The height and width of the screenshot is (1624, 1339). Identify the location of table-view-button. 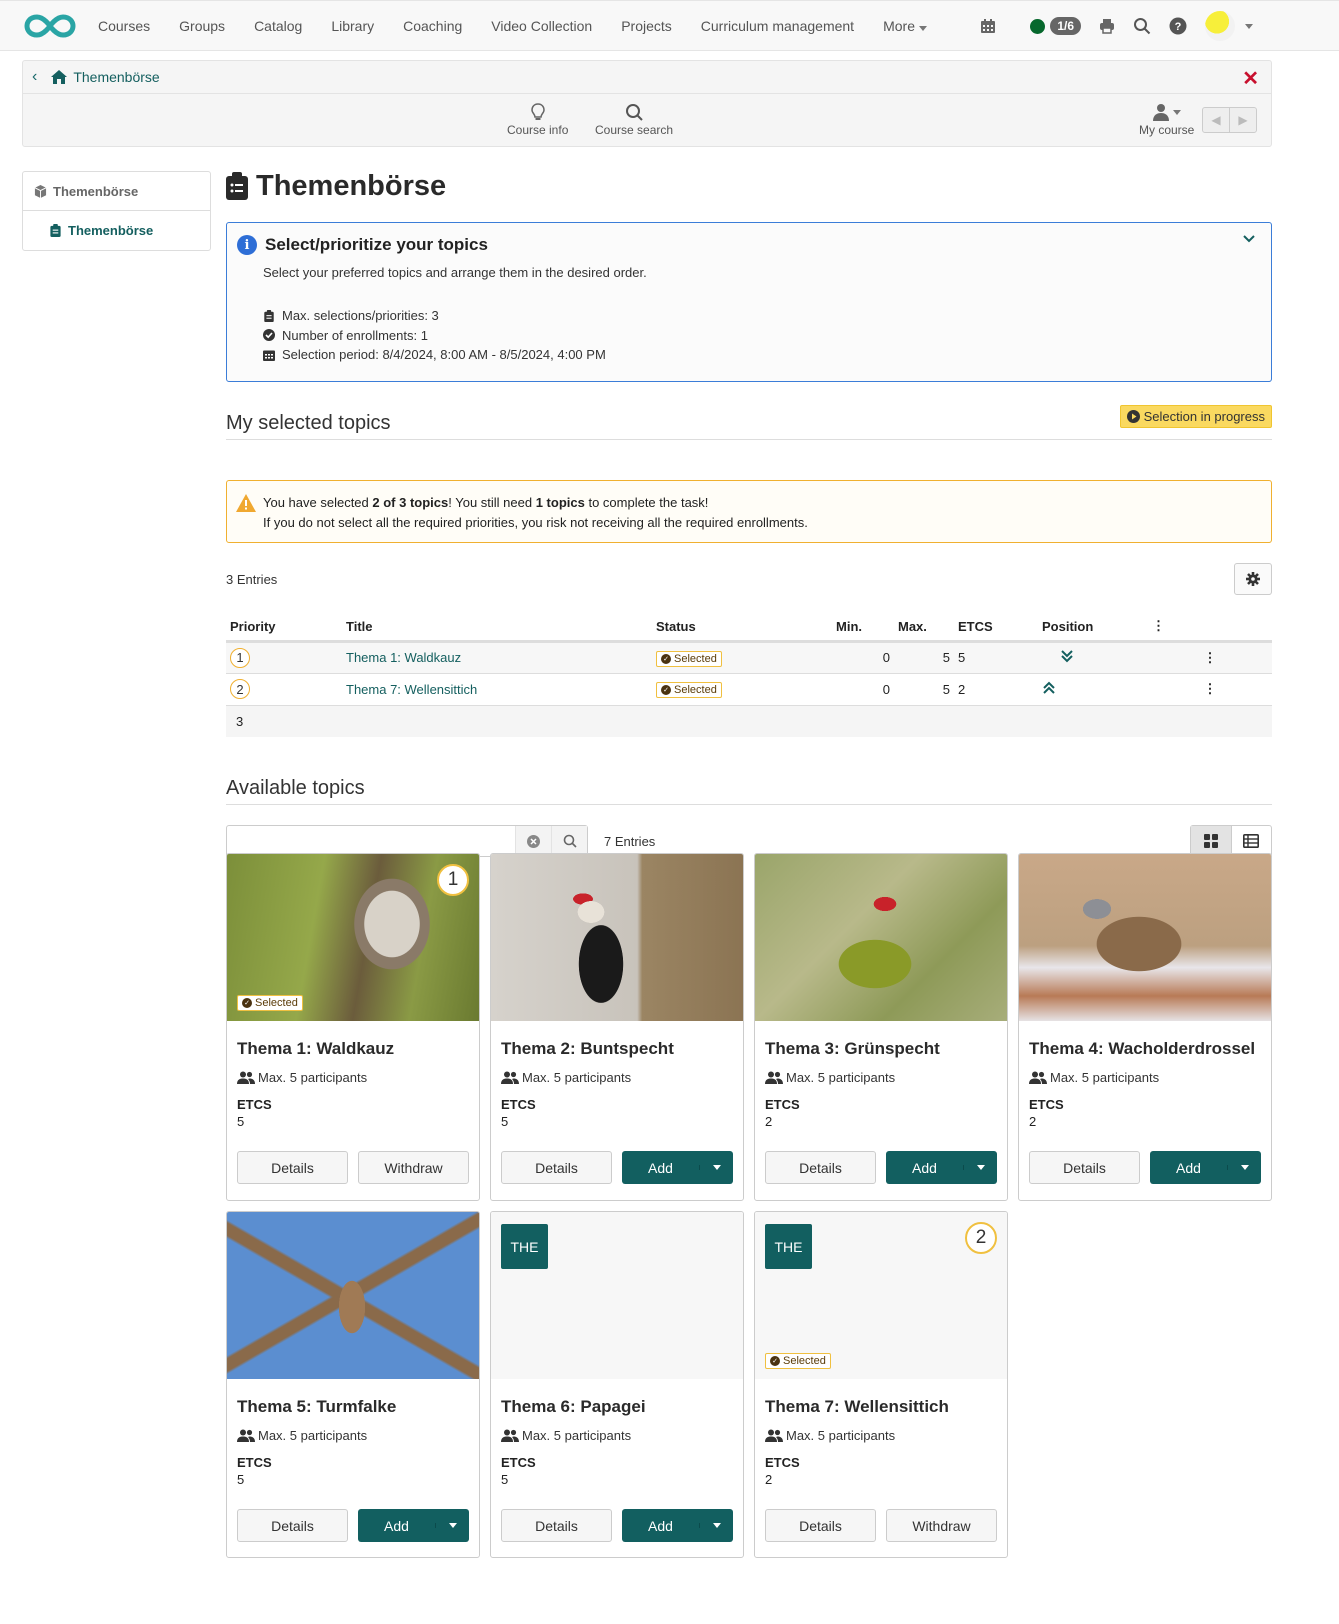
(1252, 841).